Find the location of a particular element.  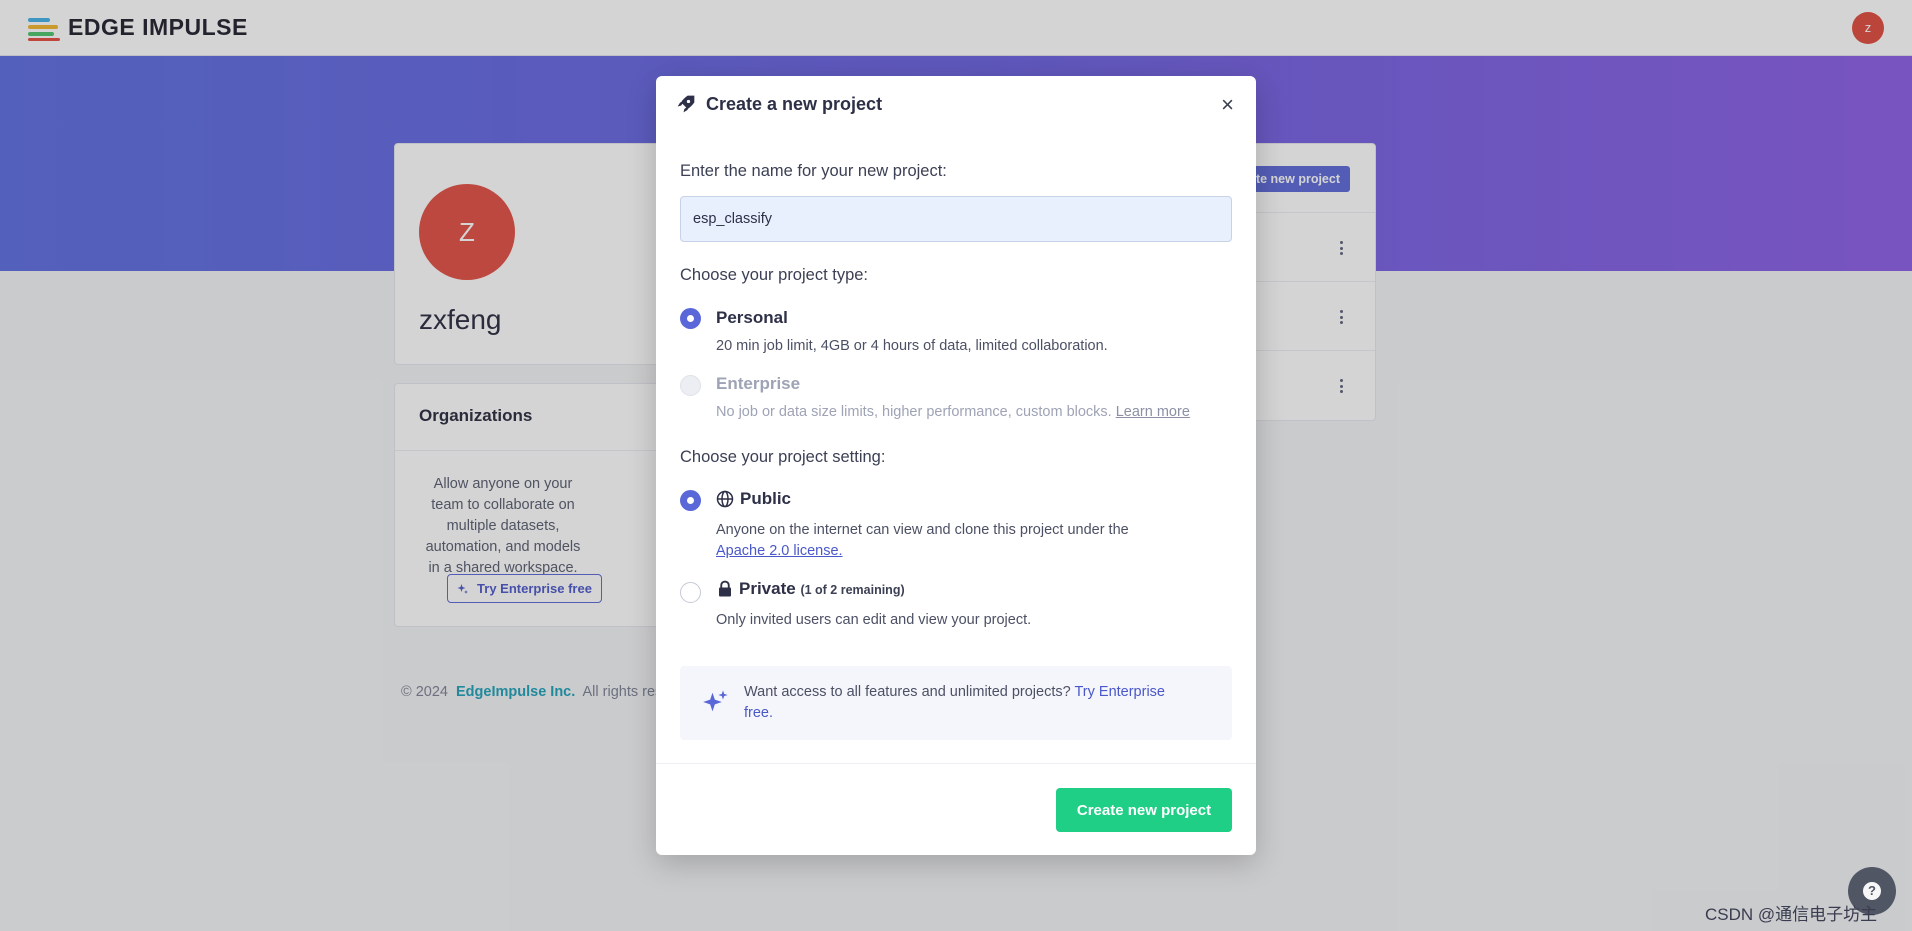

sparkle-icon is located at coordinates (715, 701).